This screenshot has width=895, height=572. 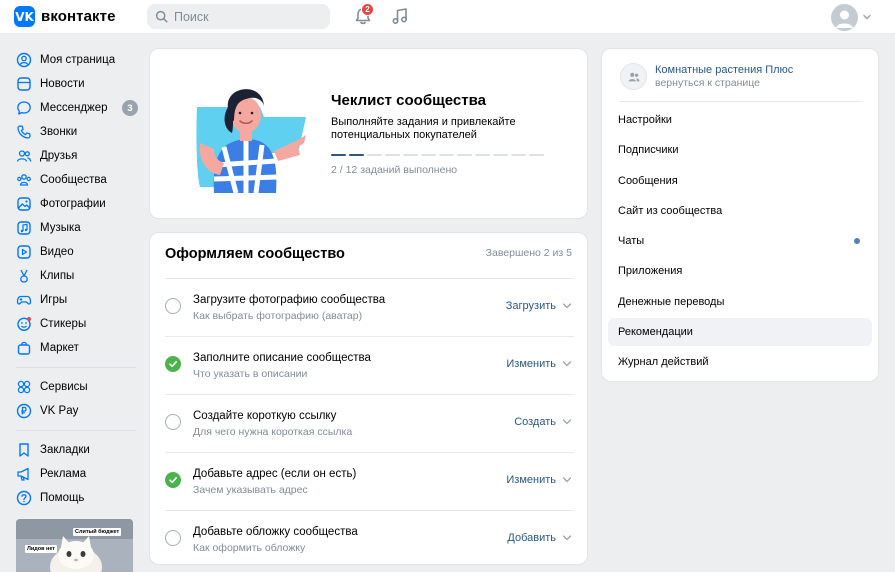 I want to click on menu-item-subscribers: Подписчики, so click(x=740, y=150).